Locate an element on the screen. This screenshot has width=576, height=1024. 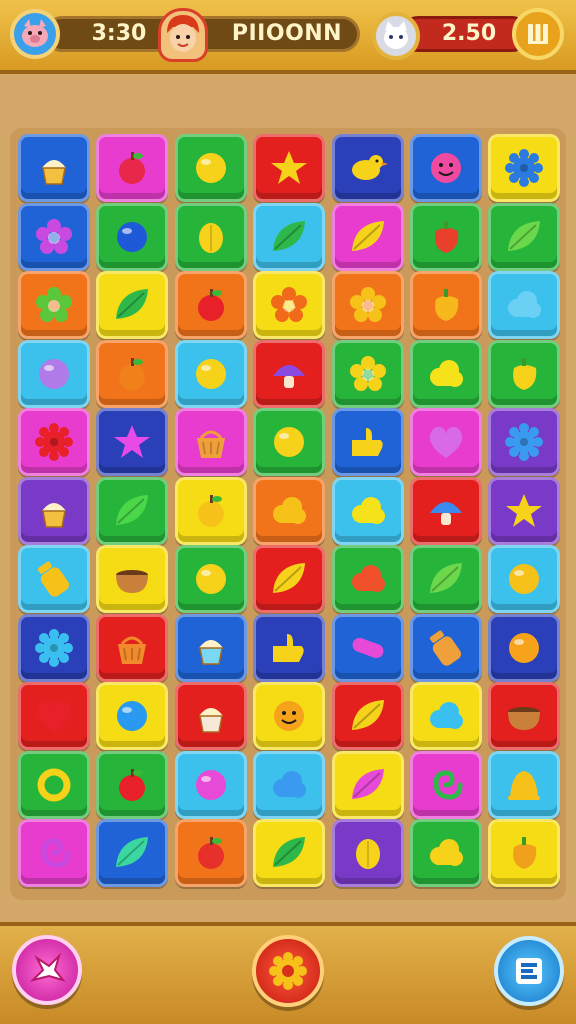
shuffle-button is located at coordinates (47, 970).